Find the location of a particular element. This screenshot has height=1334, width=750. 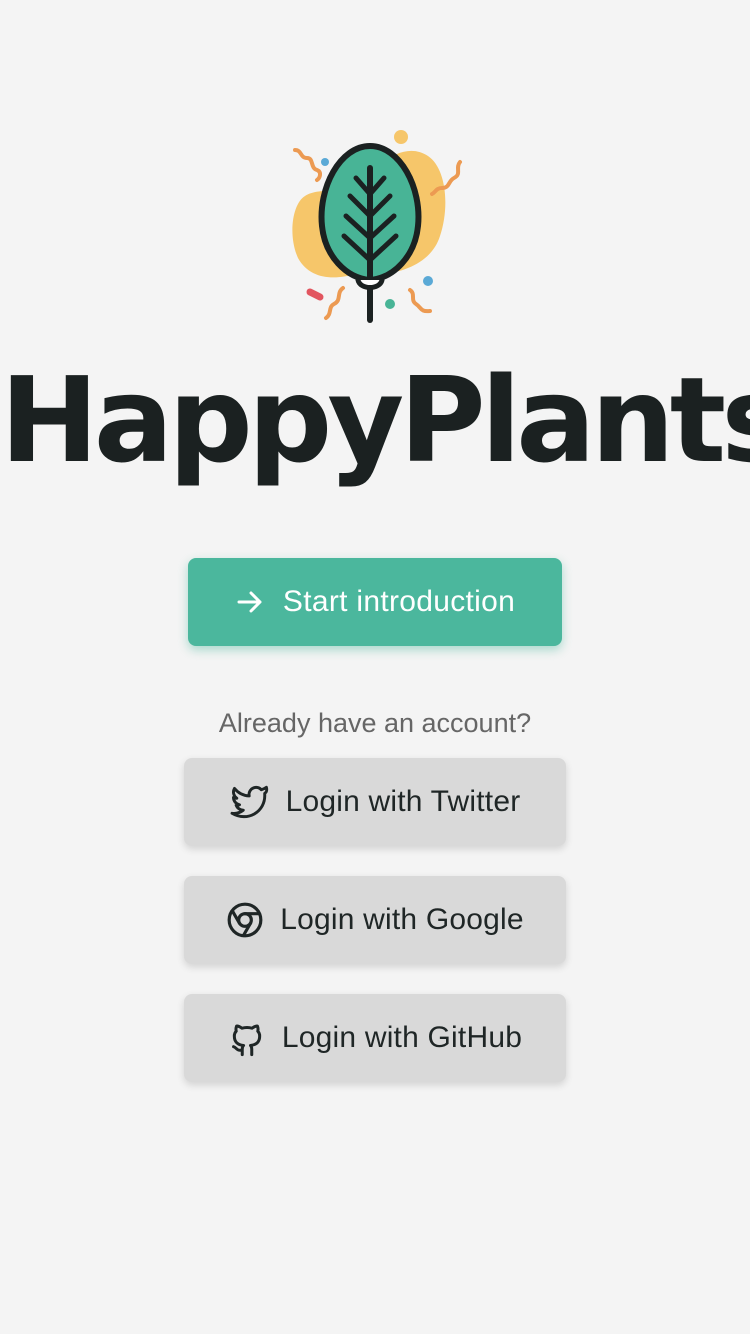

twitter-icon is located at coordinates (250, 802).